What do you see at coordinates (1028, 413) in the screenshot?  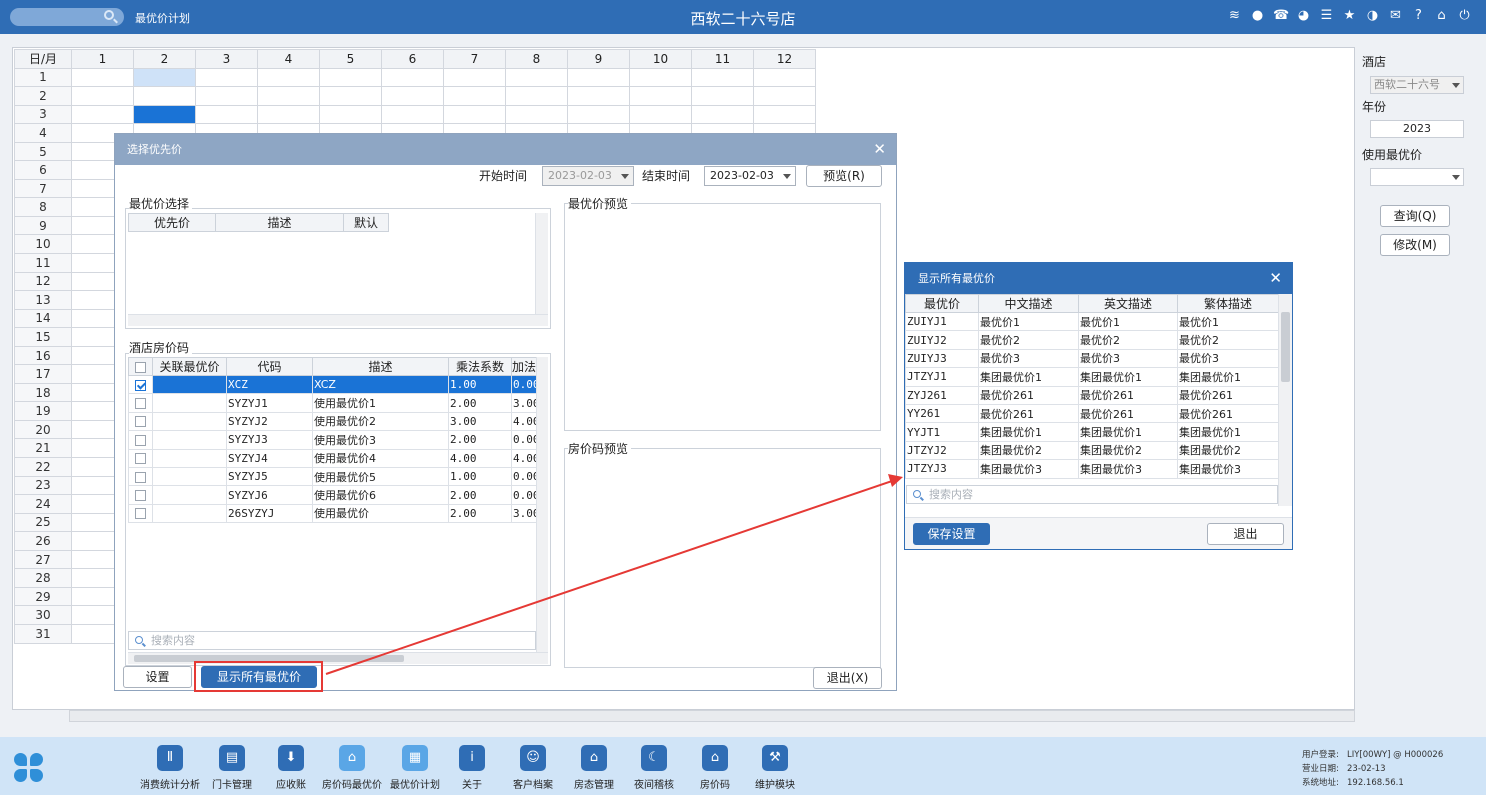 I see `cn-desc-cell: 最优价261` at bounding box center [1028, 413].